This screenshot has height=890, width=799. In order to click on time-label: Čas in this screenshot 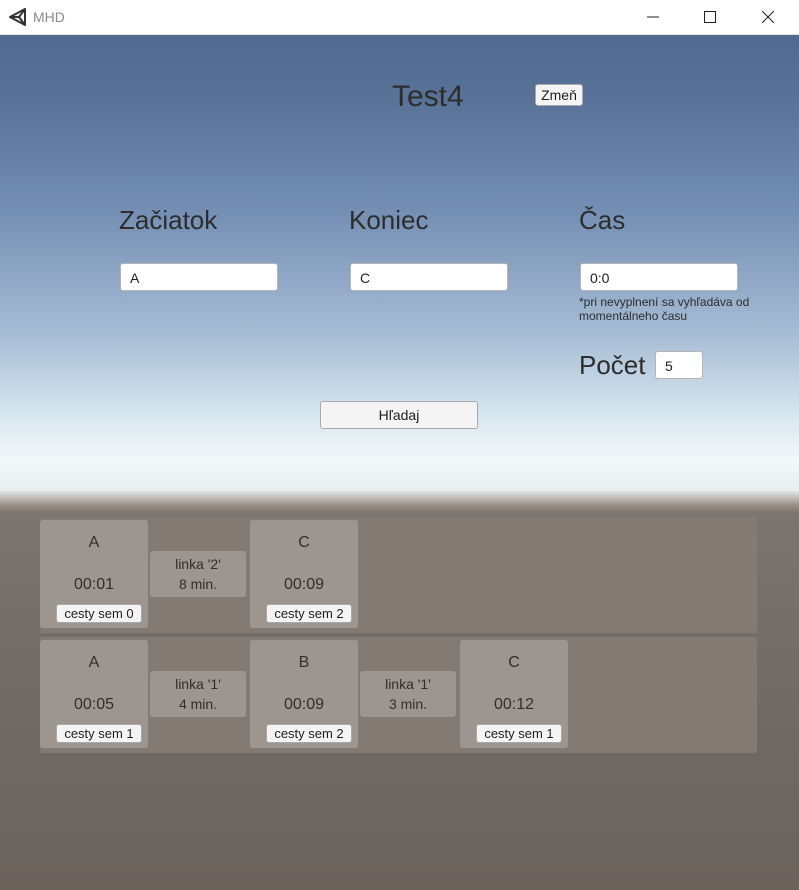, I will do `click(602, 220)`.